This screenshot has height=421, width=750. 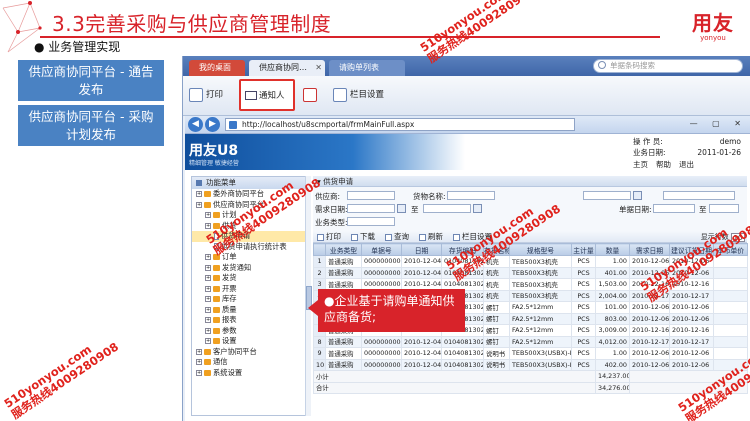 What do you see at coordinates (287, 68) in the screenshot?
I see `tab-supplier-collab: 供应商协同… ✕` at bounding box center [287, 68].